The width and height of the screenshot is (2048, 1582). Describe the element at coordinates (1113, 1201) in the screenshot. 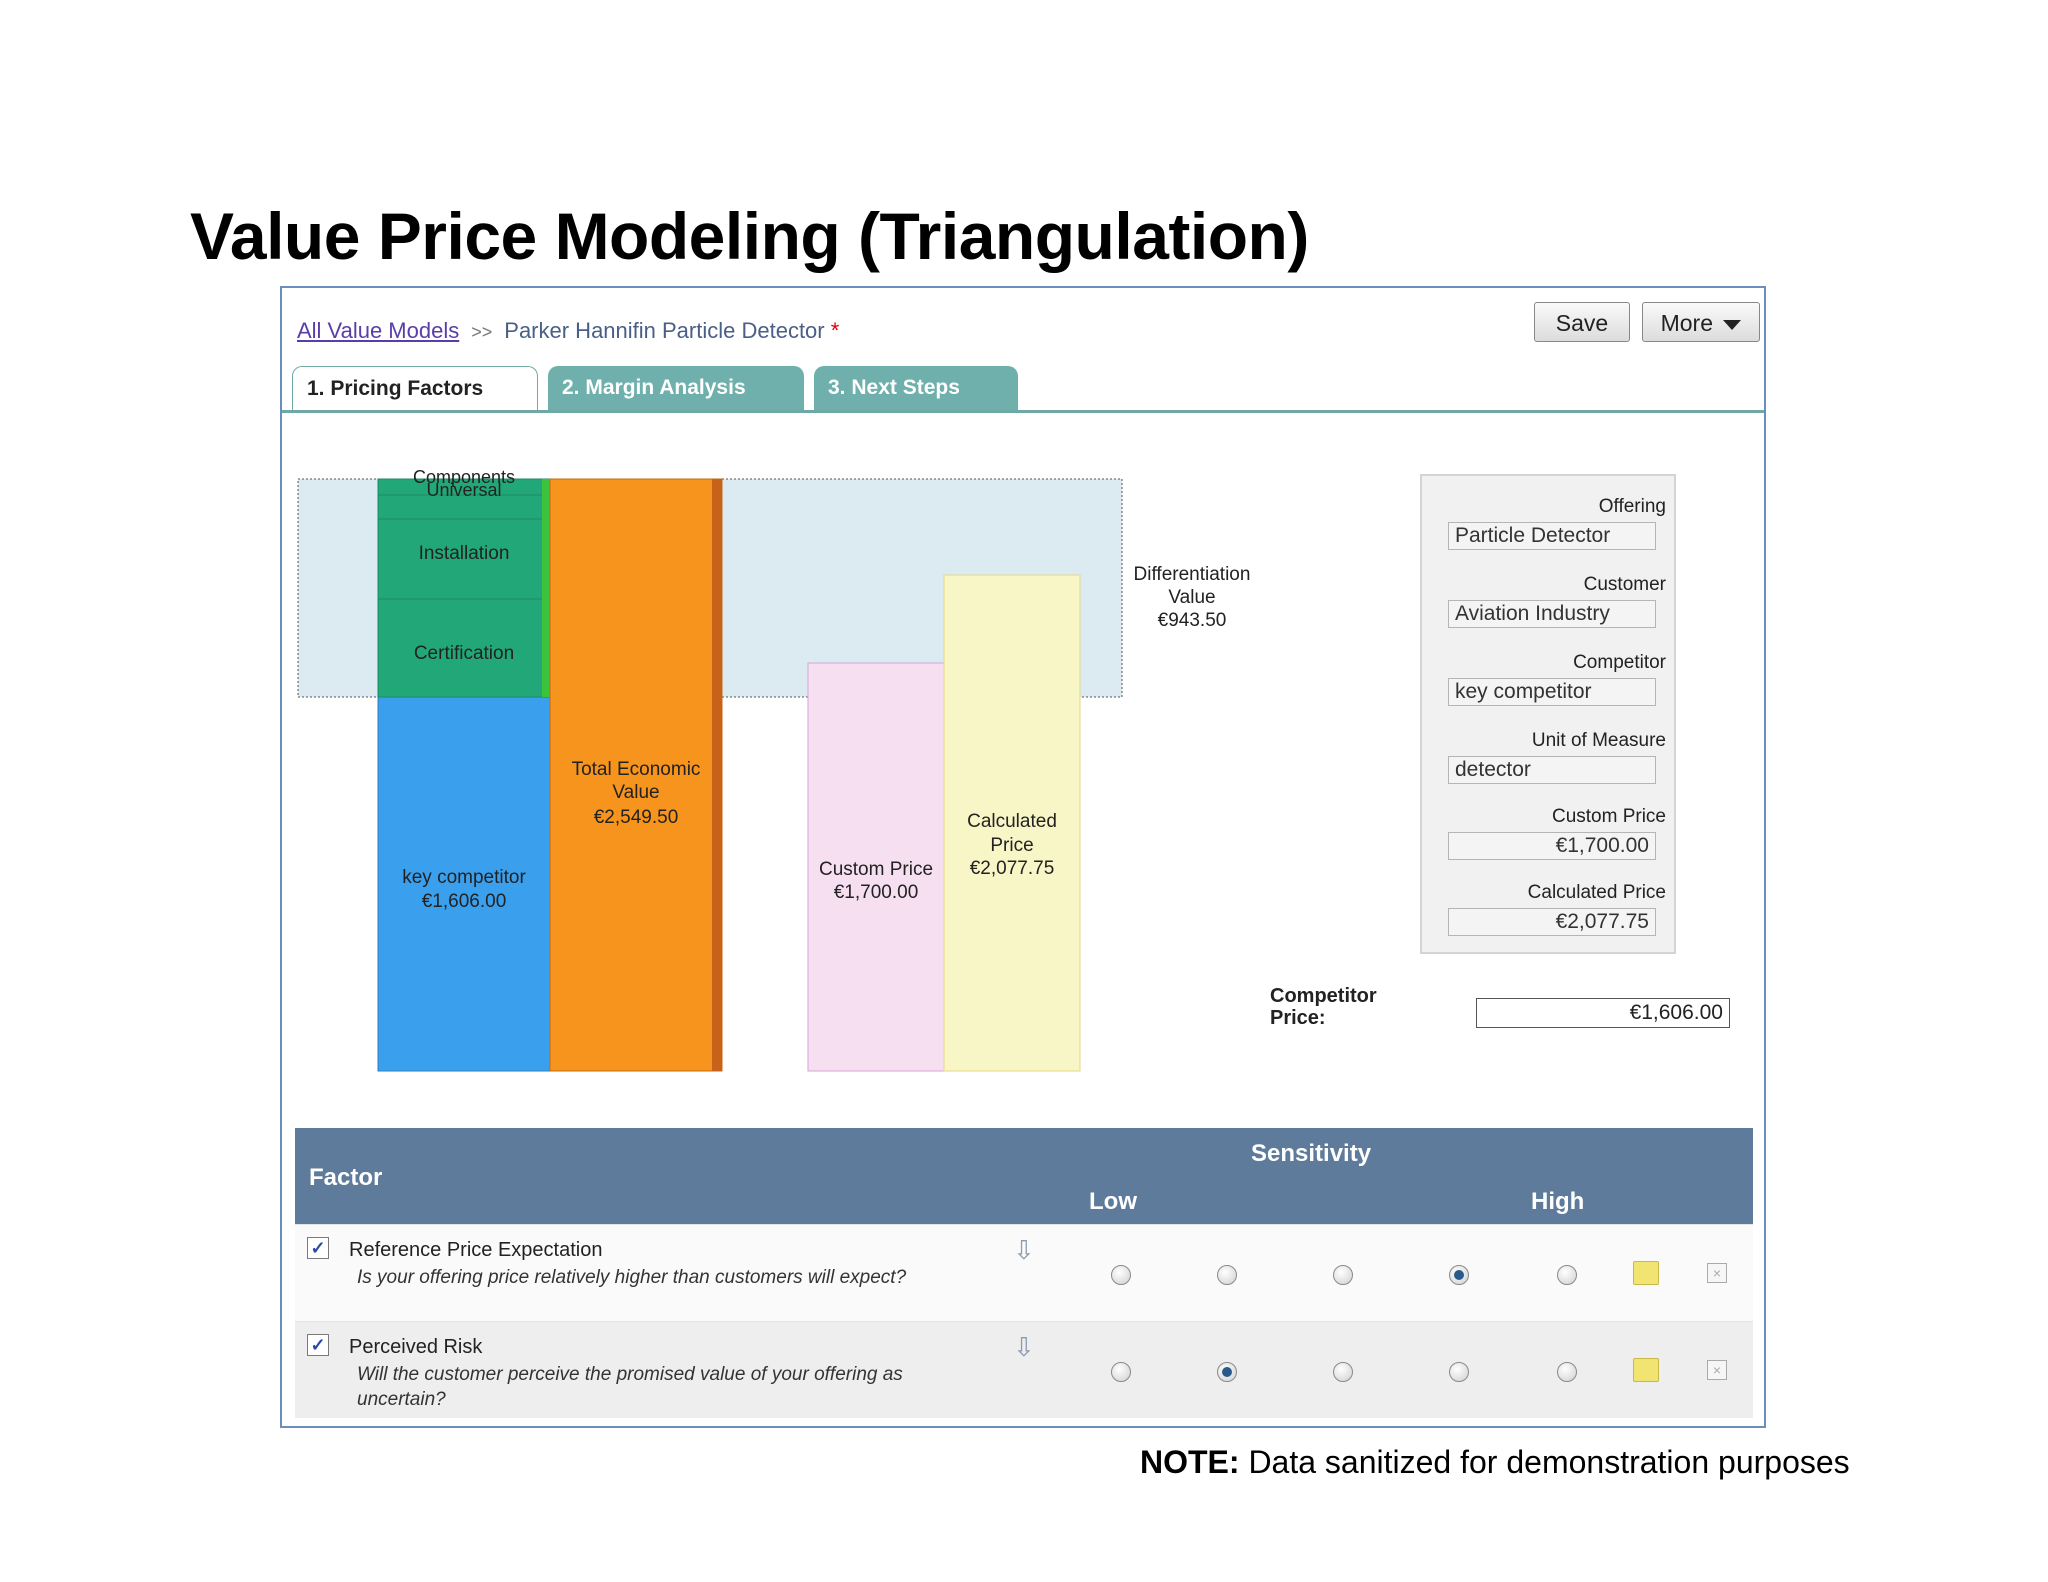

I see `sensitivity-low-label: Low` at that location.